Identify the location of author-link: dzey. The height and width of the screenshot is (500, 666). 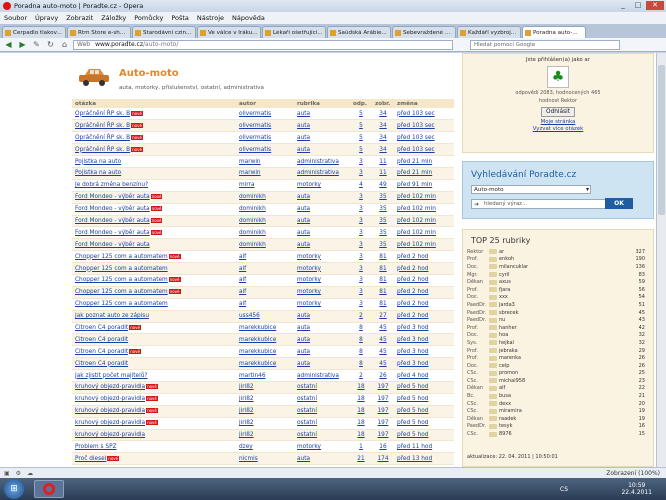
(246, 447).